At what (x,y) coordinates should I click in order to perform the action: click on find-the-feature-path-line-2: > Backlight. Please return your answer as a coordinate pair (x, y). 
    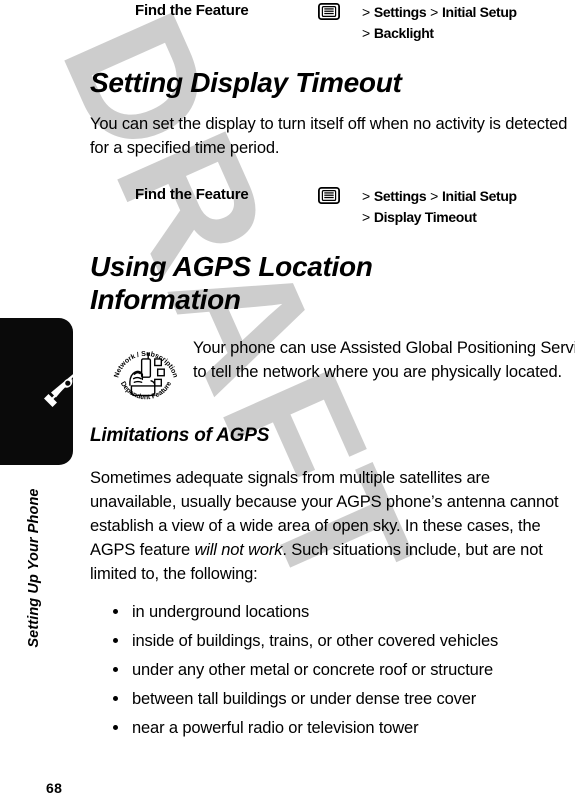
    Looking at the image, I should click on (468, 33).